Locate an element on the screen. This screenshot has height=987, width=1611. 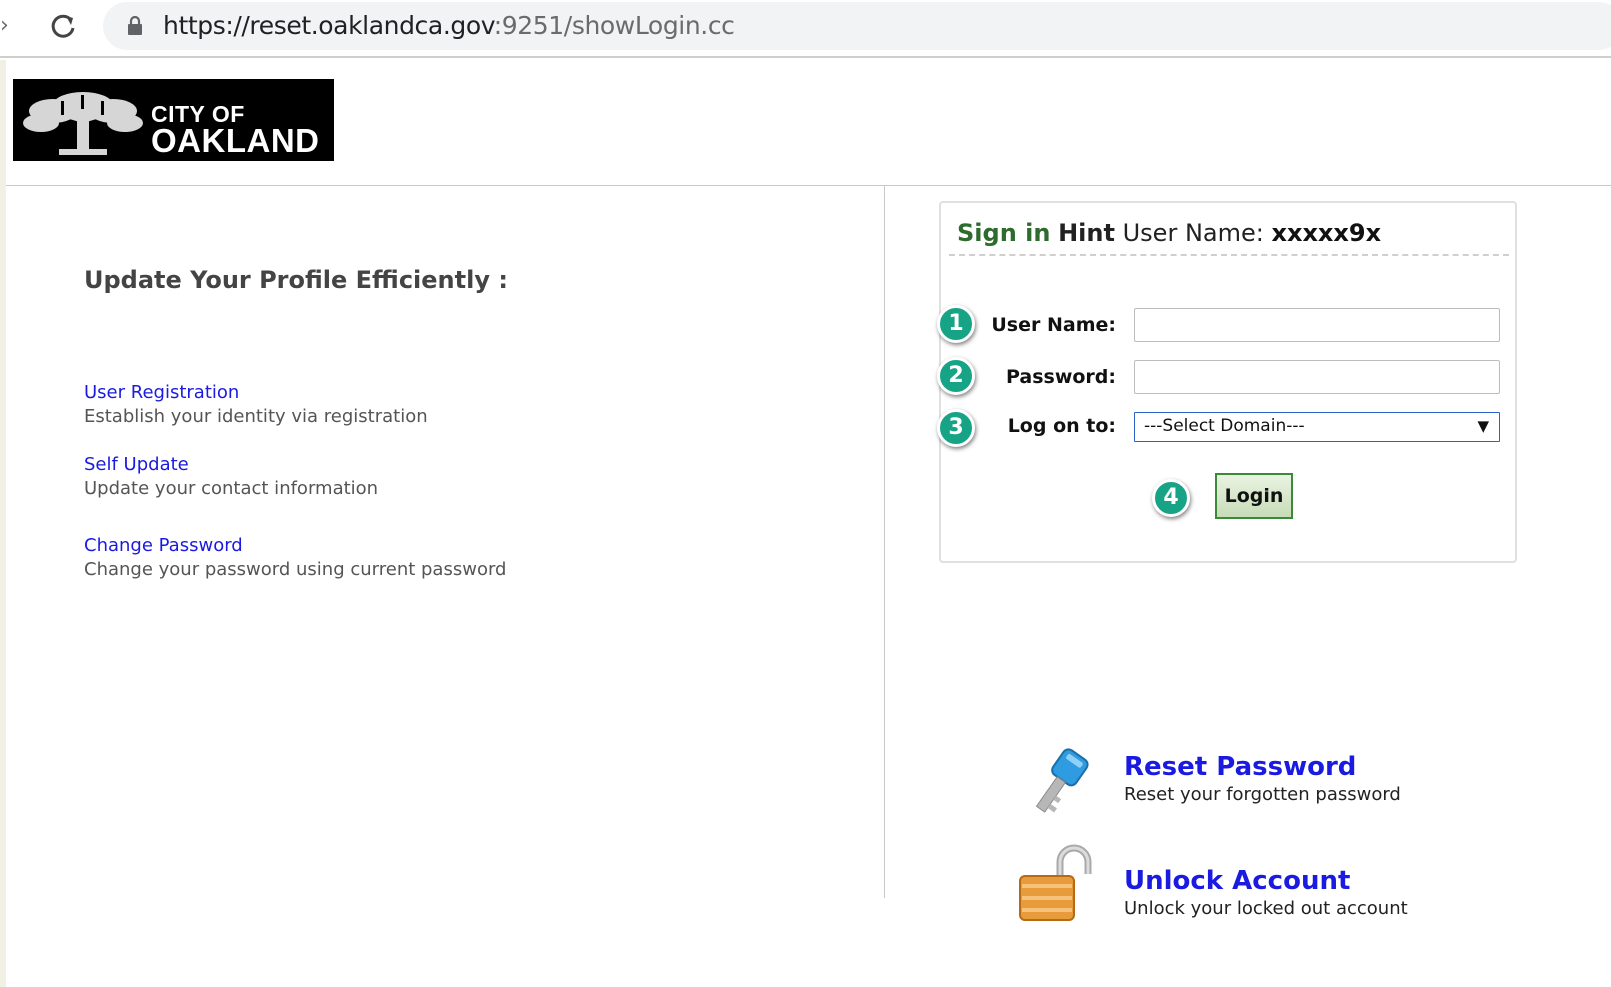
profile-heading: Update Your Profile Efficiently : is located at coordinates (296, 280).